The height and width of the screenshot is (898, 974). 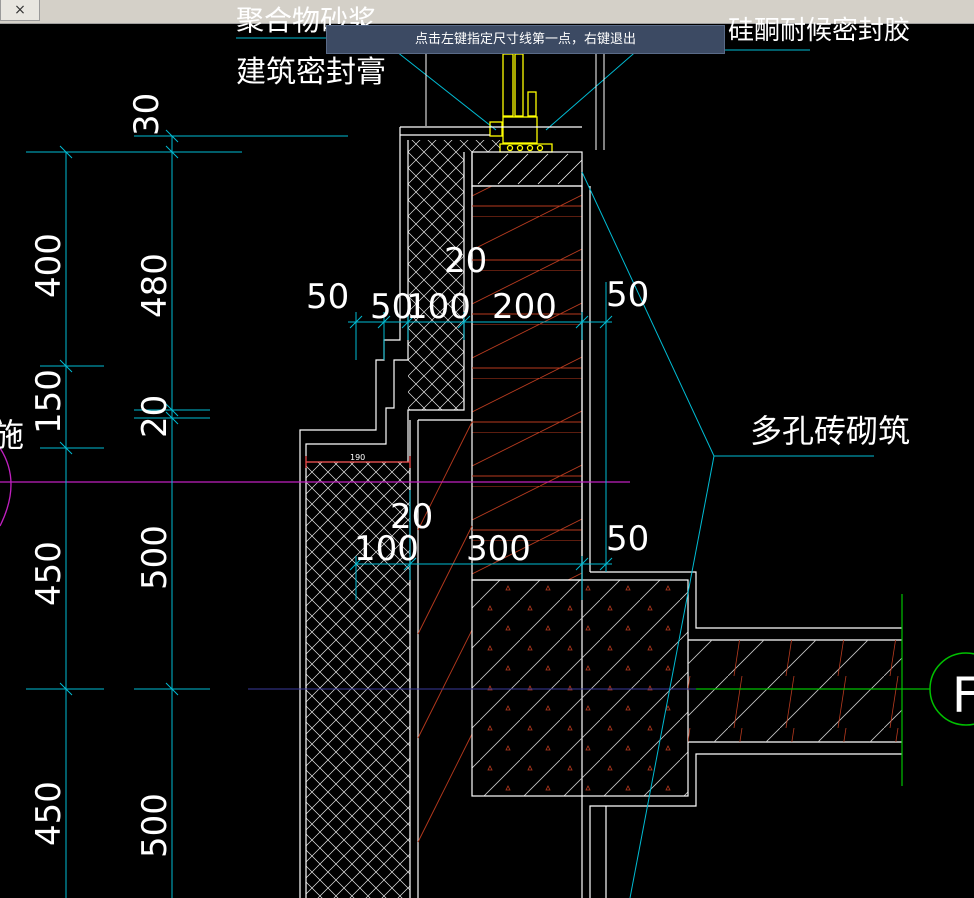 What do you see at coordinates (155, 285) in the screenshot?
I see `dim-480: 480` at bounding box center [155, 285].